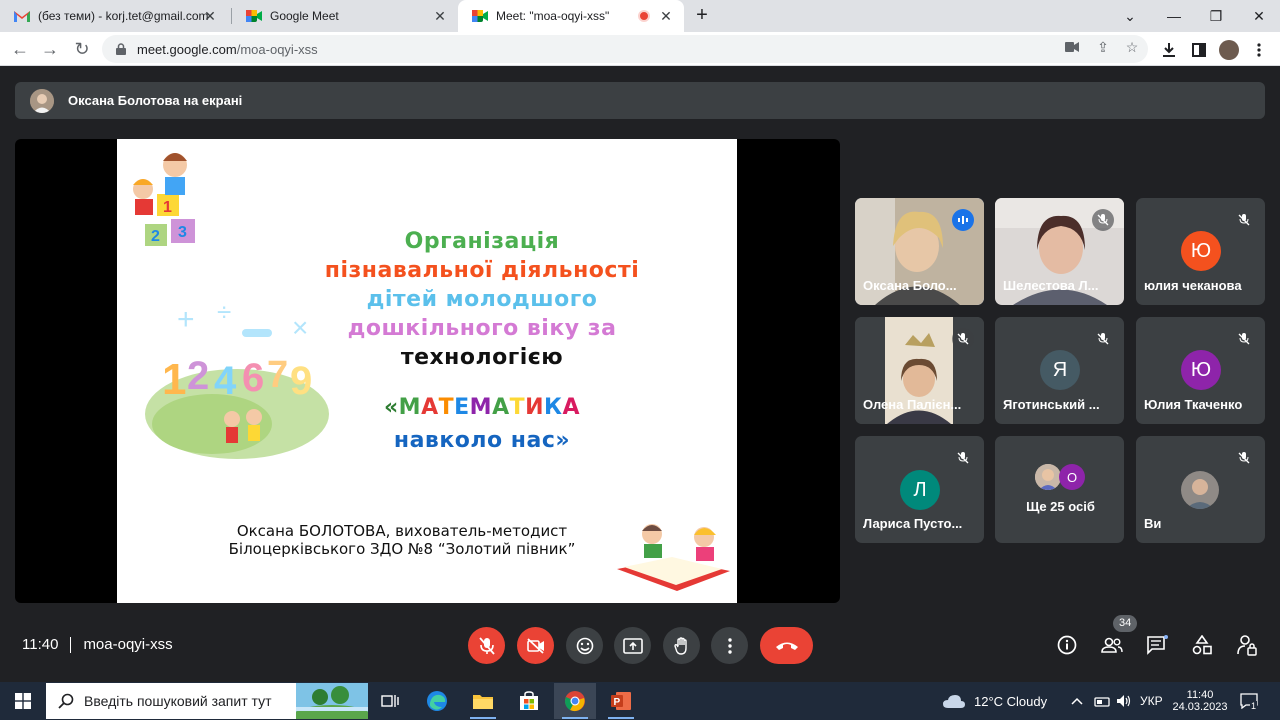  I want to click on recording-icon, so click(644, 16).